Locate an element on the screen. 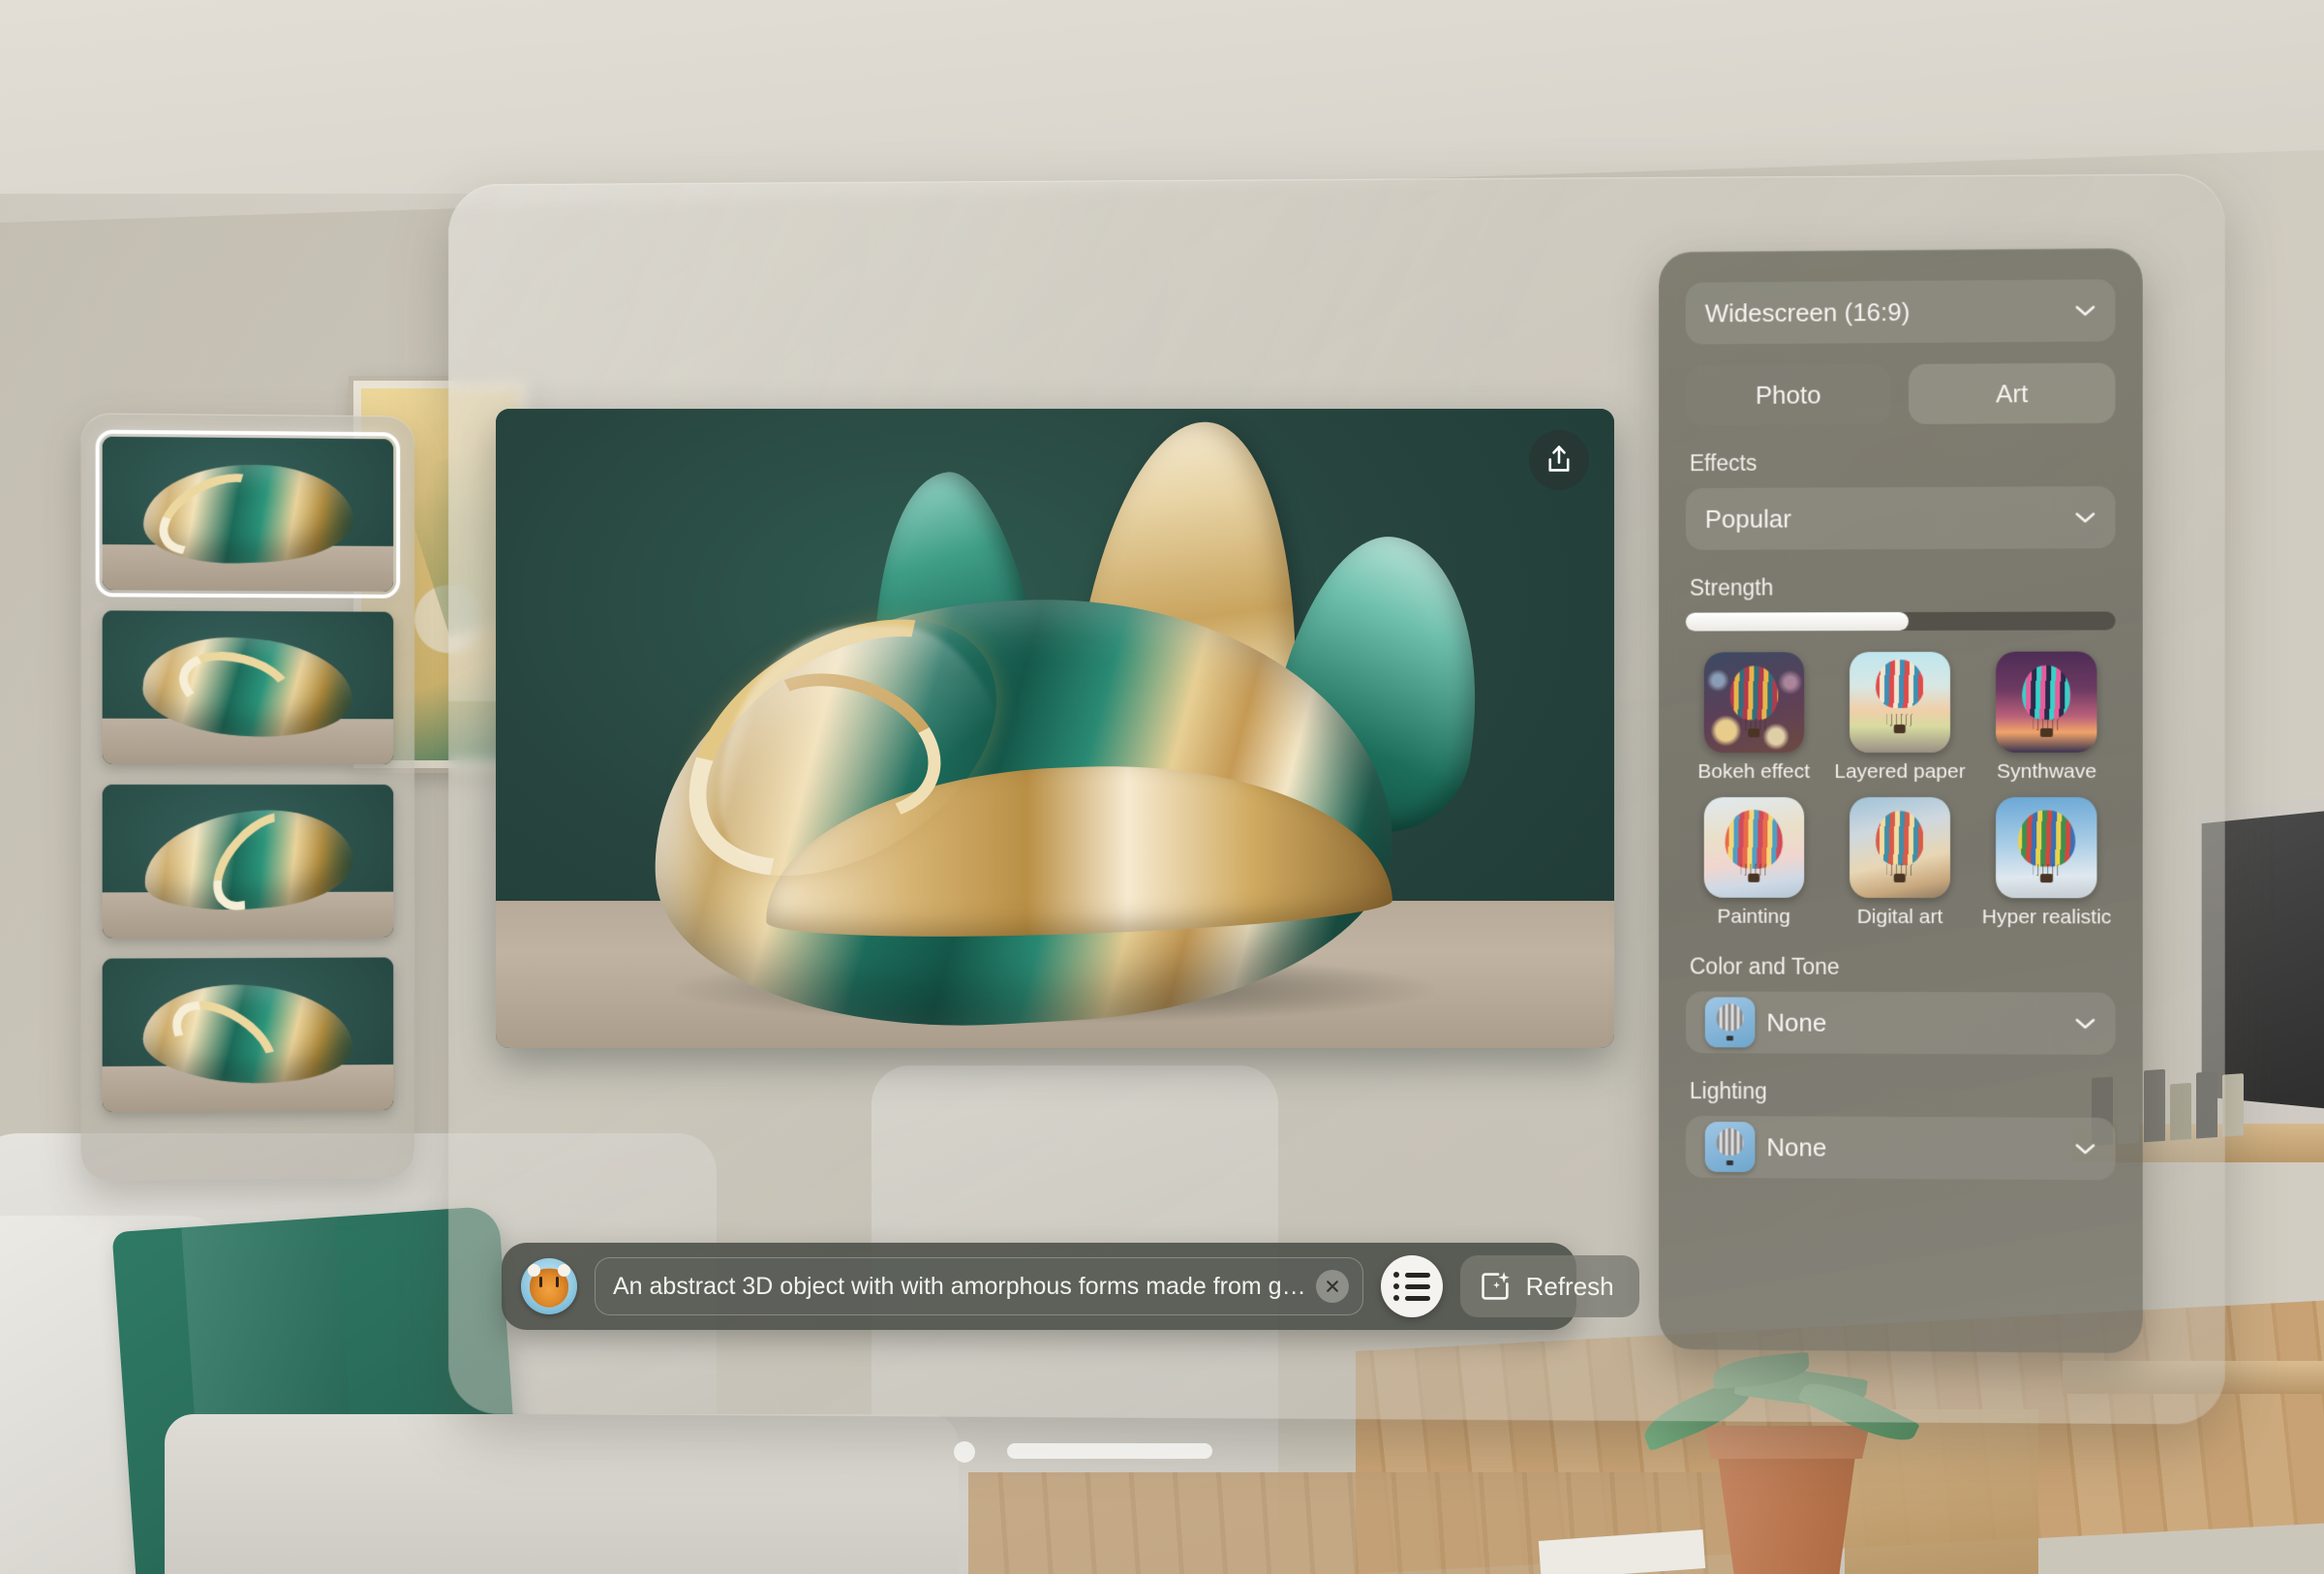 Image resolution: width=2324 pixels, height=1574 pixels. effect-thumbnail-digital-art is located at coordinates (1900, 847).